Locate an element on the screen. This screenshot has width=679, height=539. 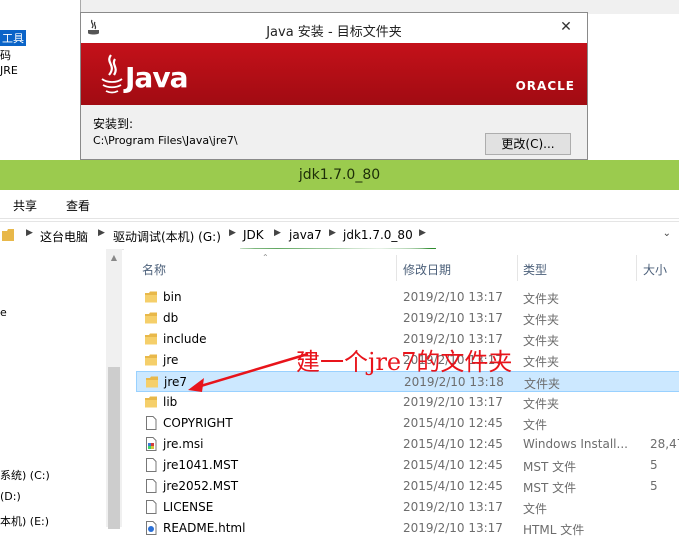
breadcrumb-item-jdk: JDK is located at coordinates (253, 235).